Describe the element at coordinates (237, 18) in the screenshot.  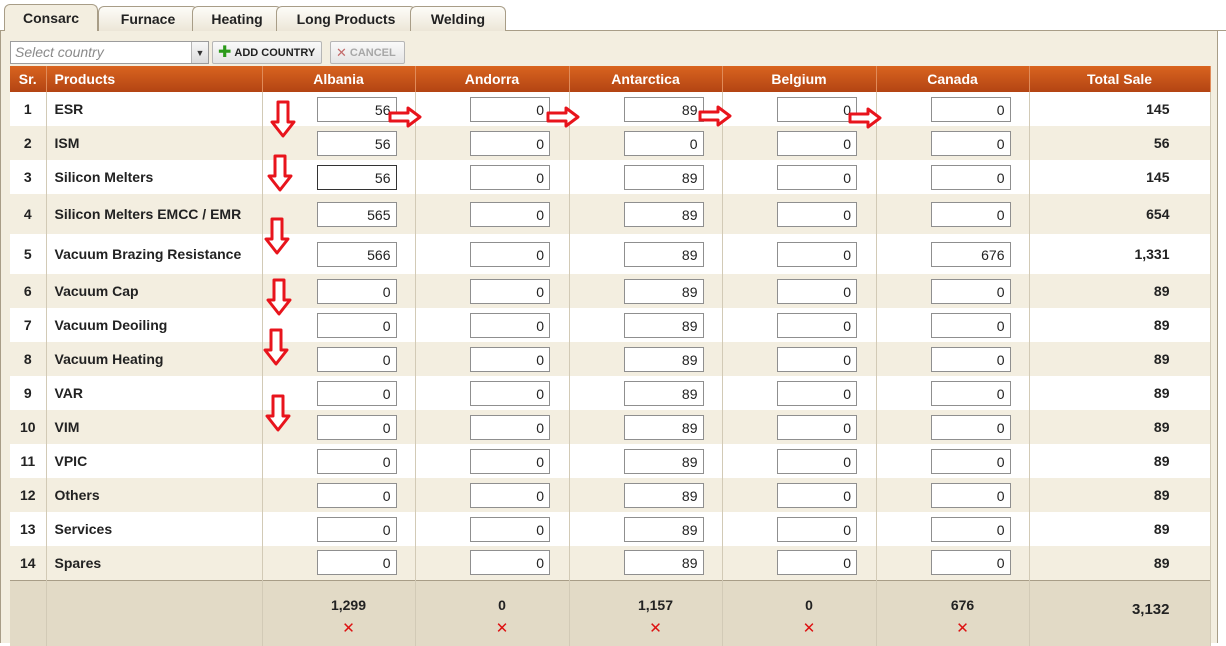
I see `tab-heating: Heating` at that location.